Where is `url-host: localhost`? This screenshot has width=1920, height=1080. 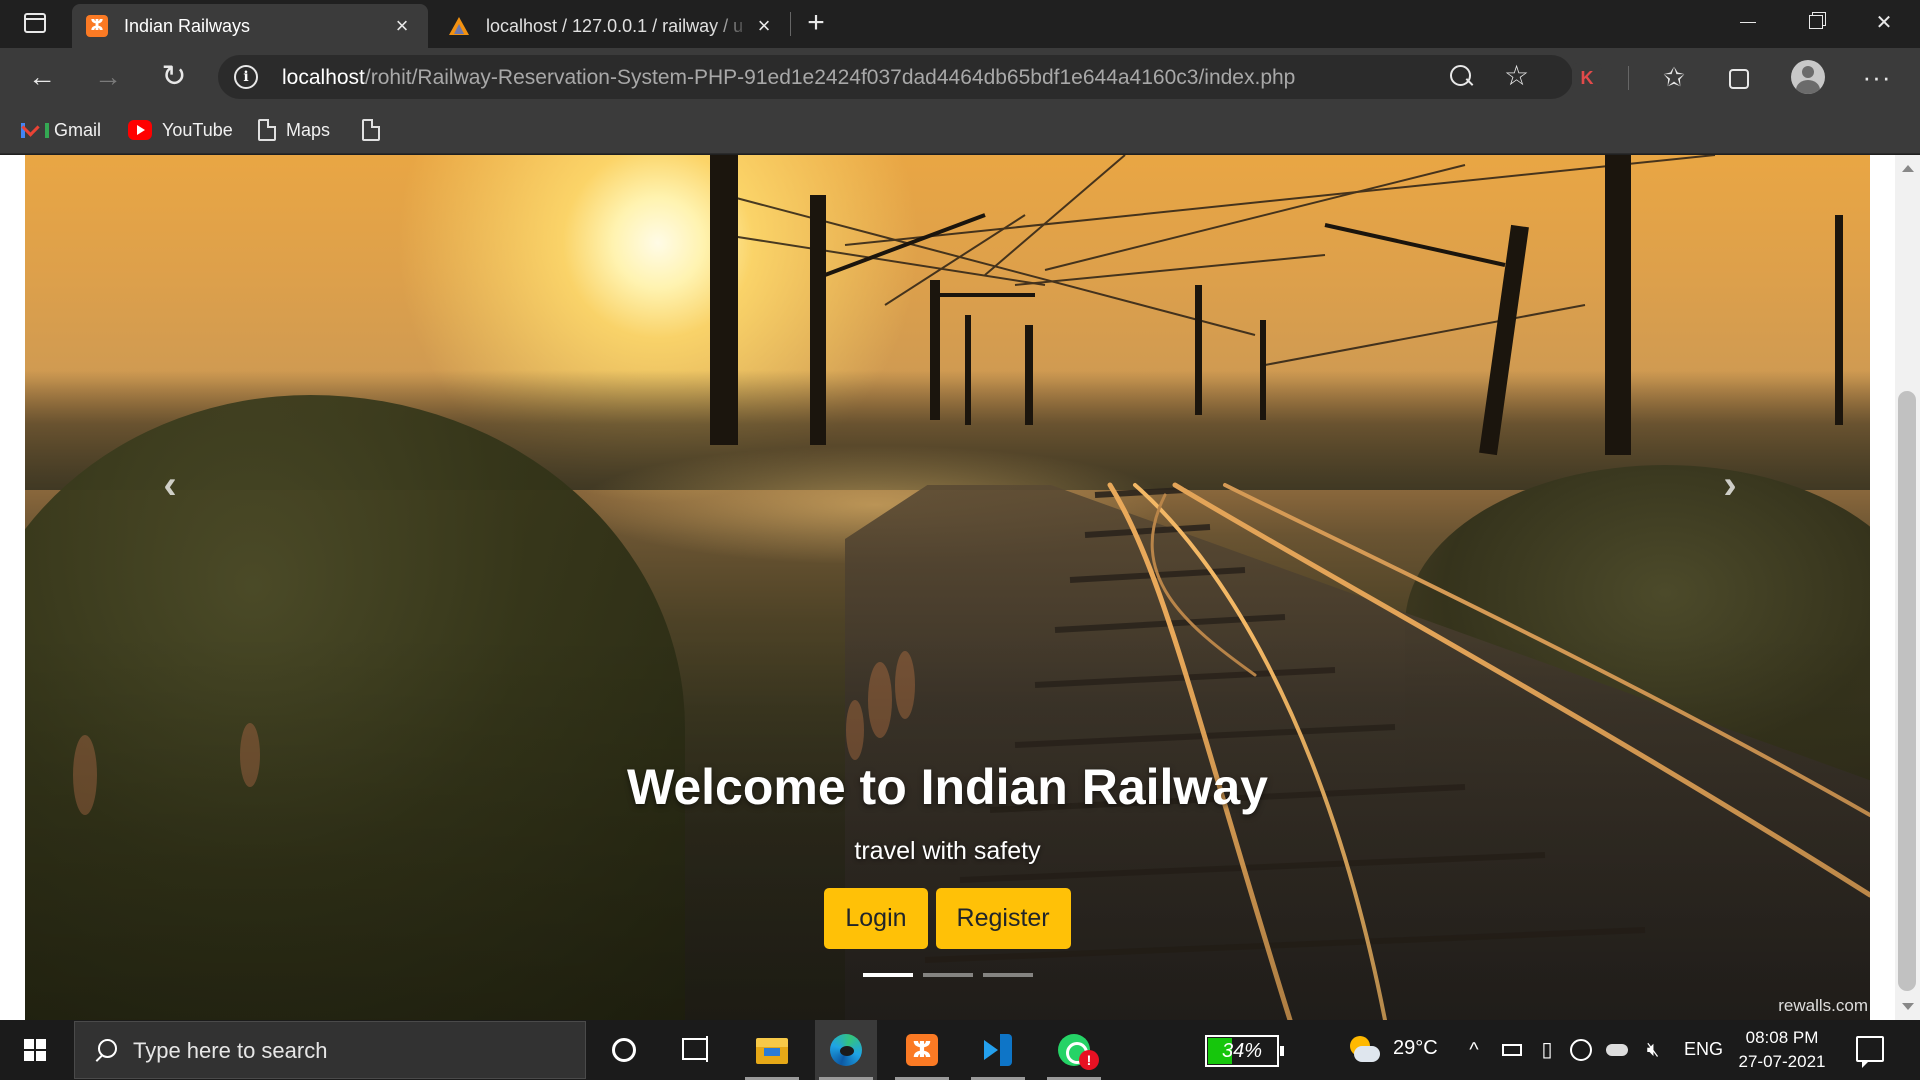
url-host: localhost is located at coordinates (323, 77).